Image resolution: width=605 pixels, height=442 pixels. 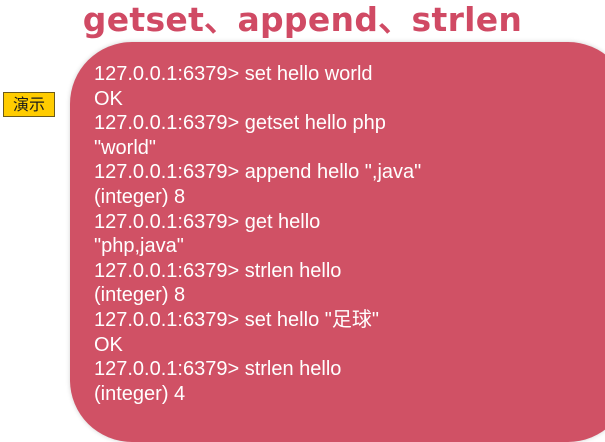 What do you see at coordinates (258, 172) in the screenshot?
I see `terminal-line-command: 127.0.0.1:6379> append hello ",java"` at bounding box center [258, 172].